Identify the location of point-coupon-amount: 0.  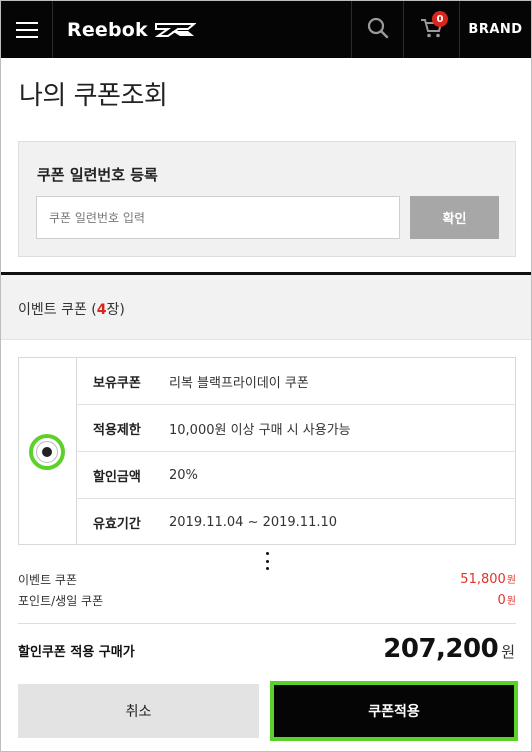
(501, 600).